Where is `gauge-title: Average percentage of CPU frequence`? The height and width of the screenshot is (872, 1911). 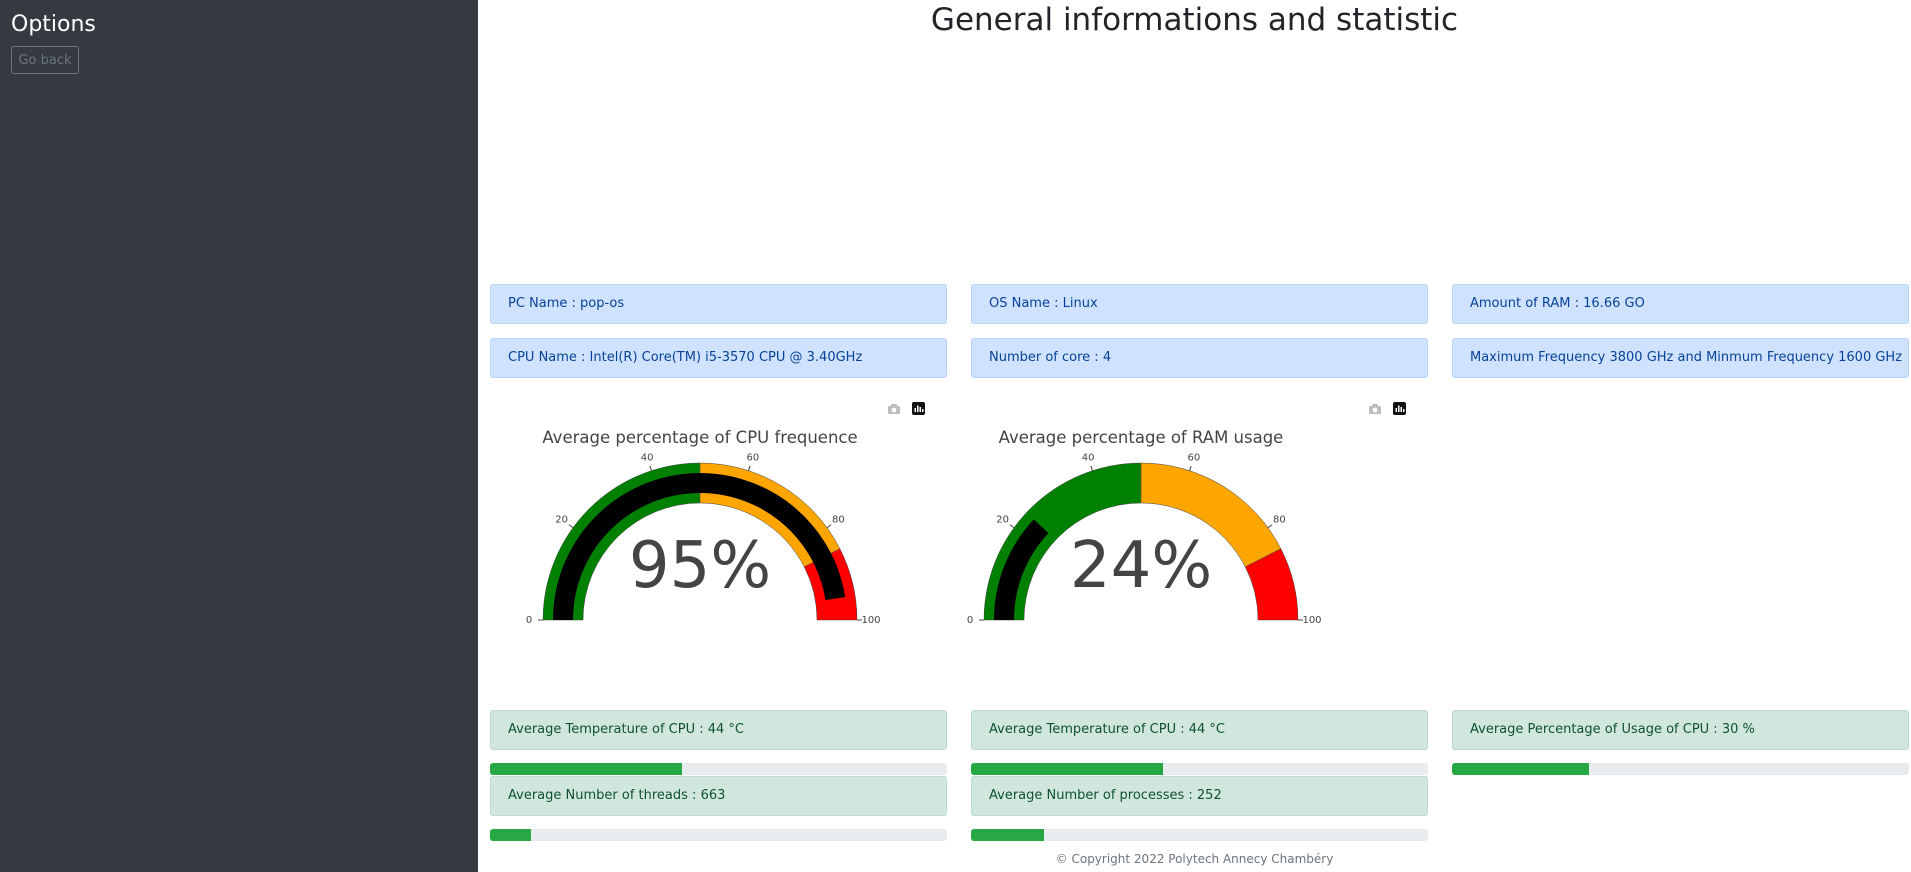
gauge-title: Average percentage of CPU frequence is located at coordinates (699, 437).